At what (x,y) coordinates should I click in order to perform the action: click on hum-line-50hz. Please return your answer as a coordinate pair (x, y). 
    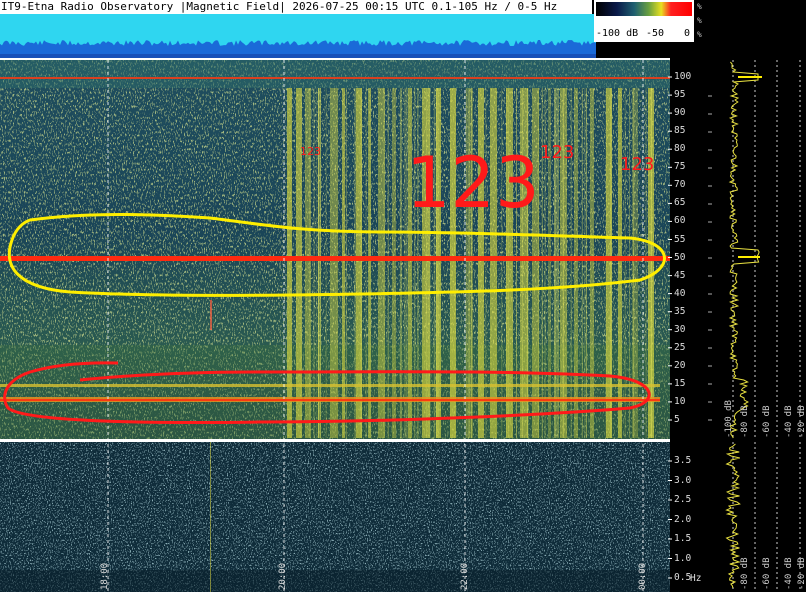
    Looking at the image, I should click on (335, 258).